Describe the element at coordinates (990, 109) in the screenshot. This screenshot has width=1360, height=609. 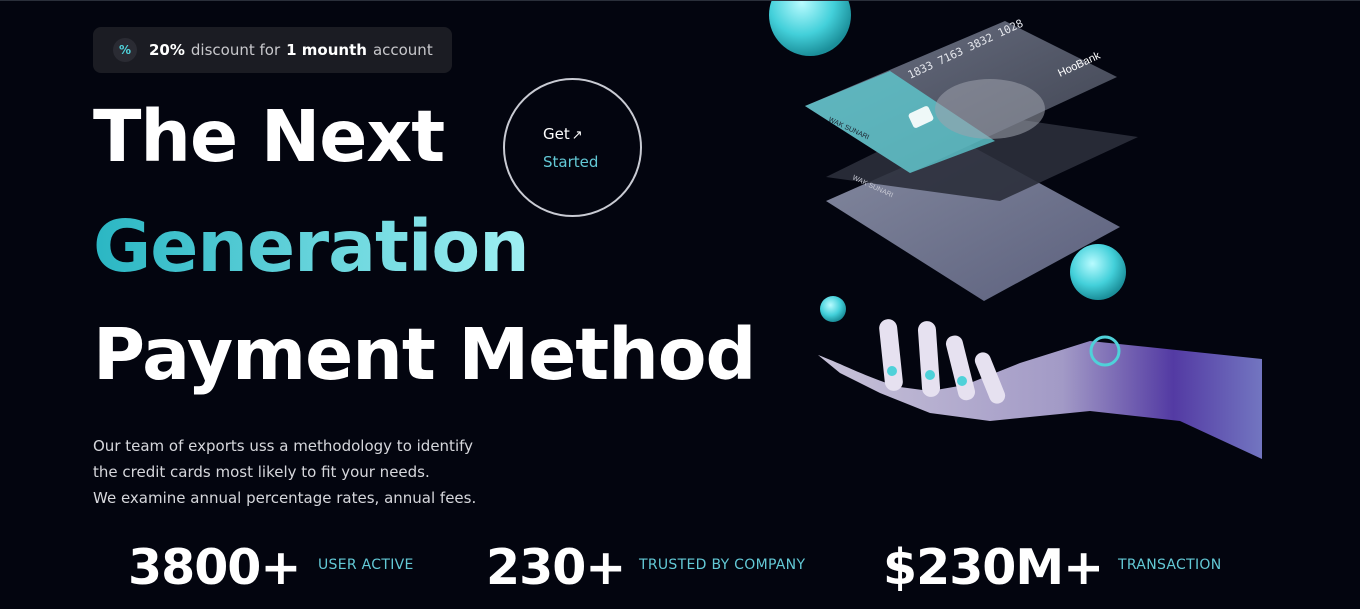
I see `card-emblem` at that location.